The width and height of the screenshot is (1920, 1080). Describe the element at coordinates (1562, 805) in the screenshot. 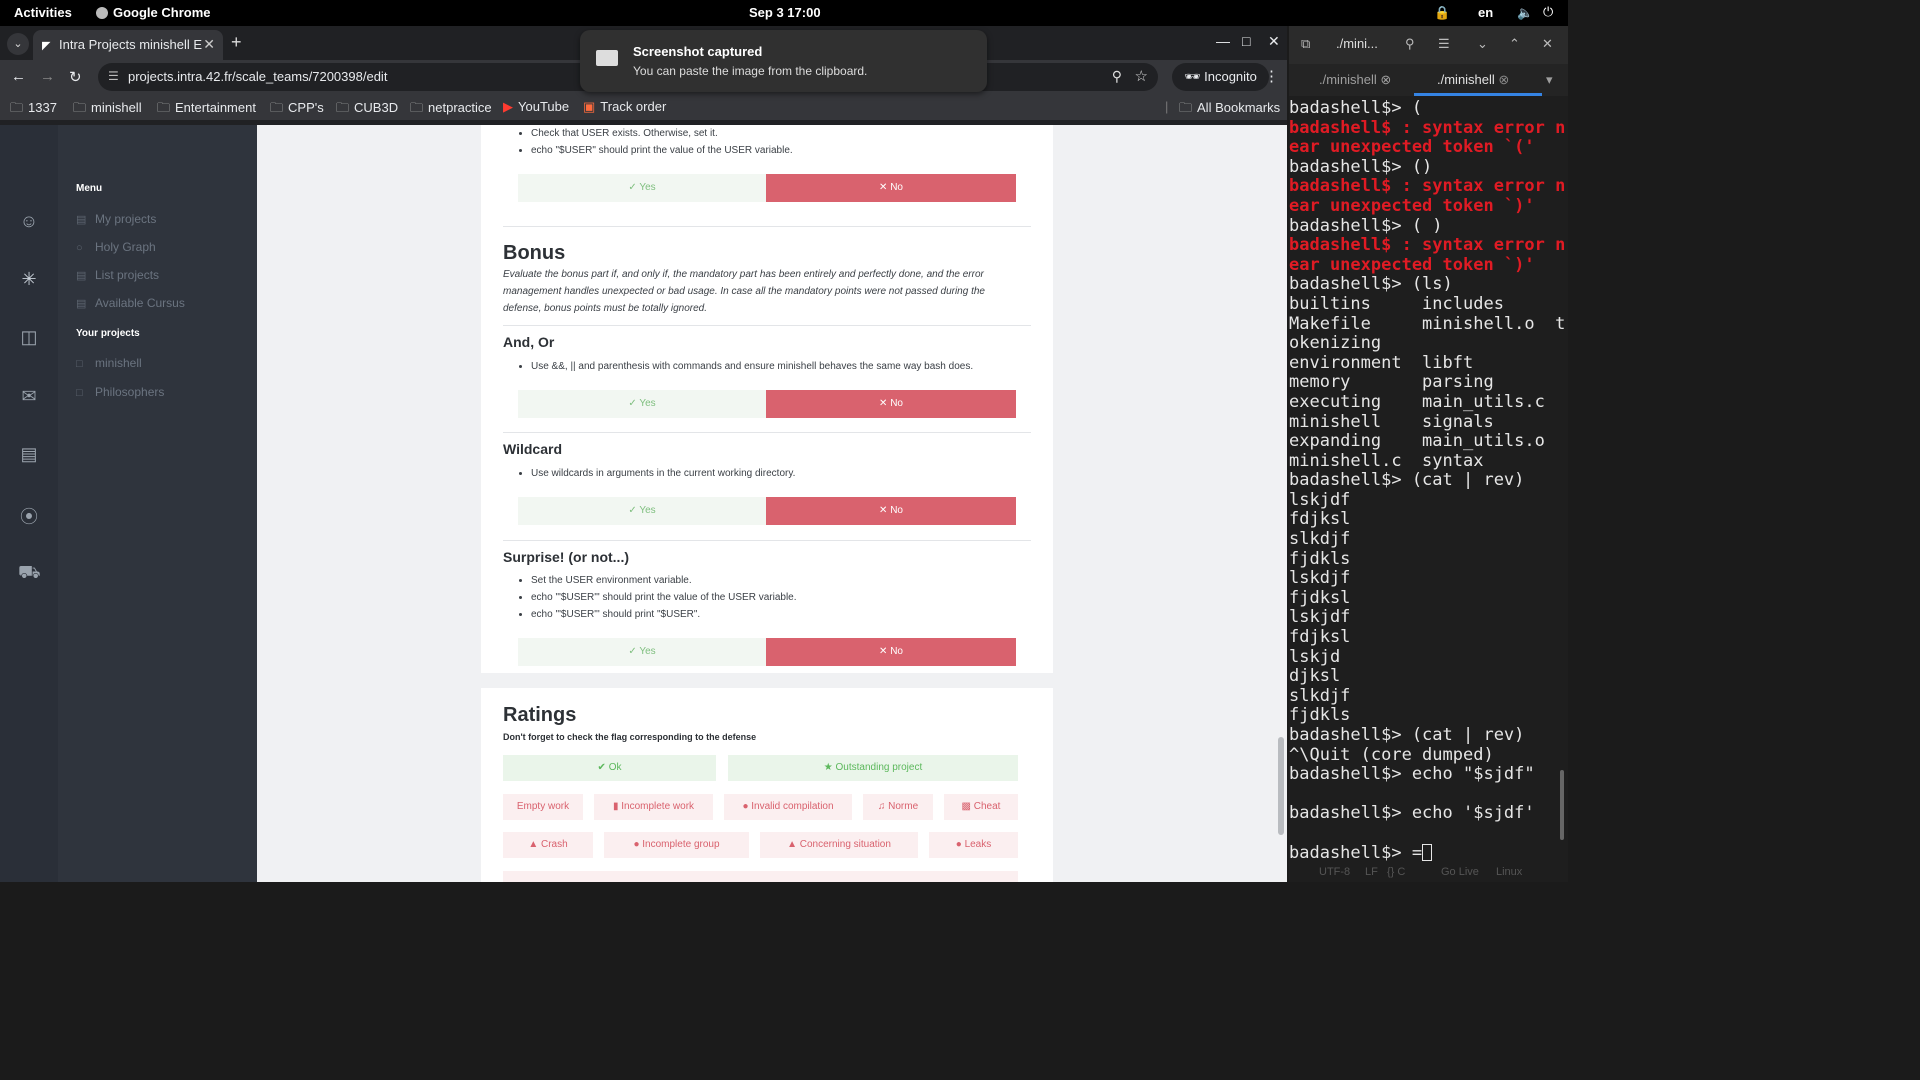

I see `terminal-scrollbar` at that location.